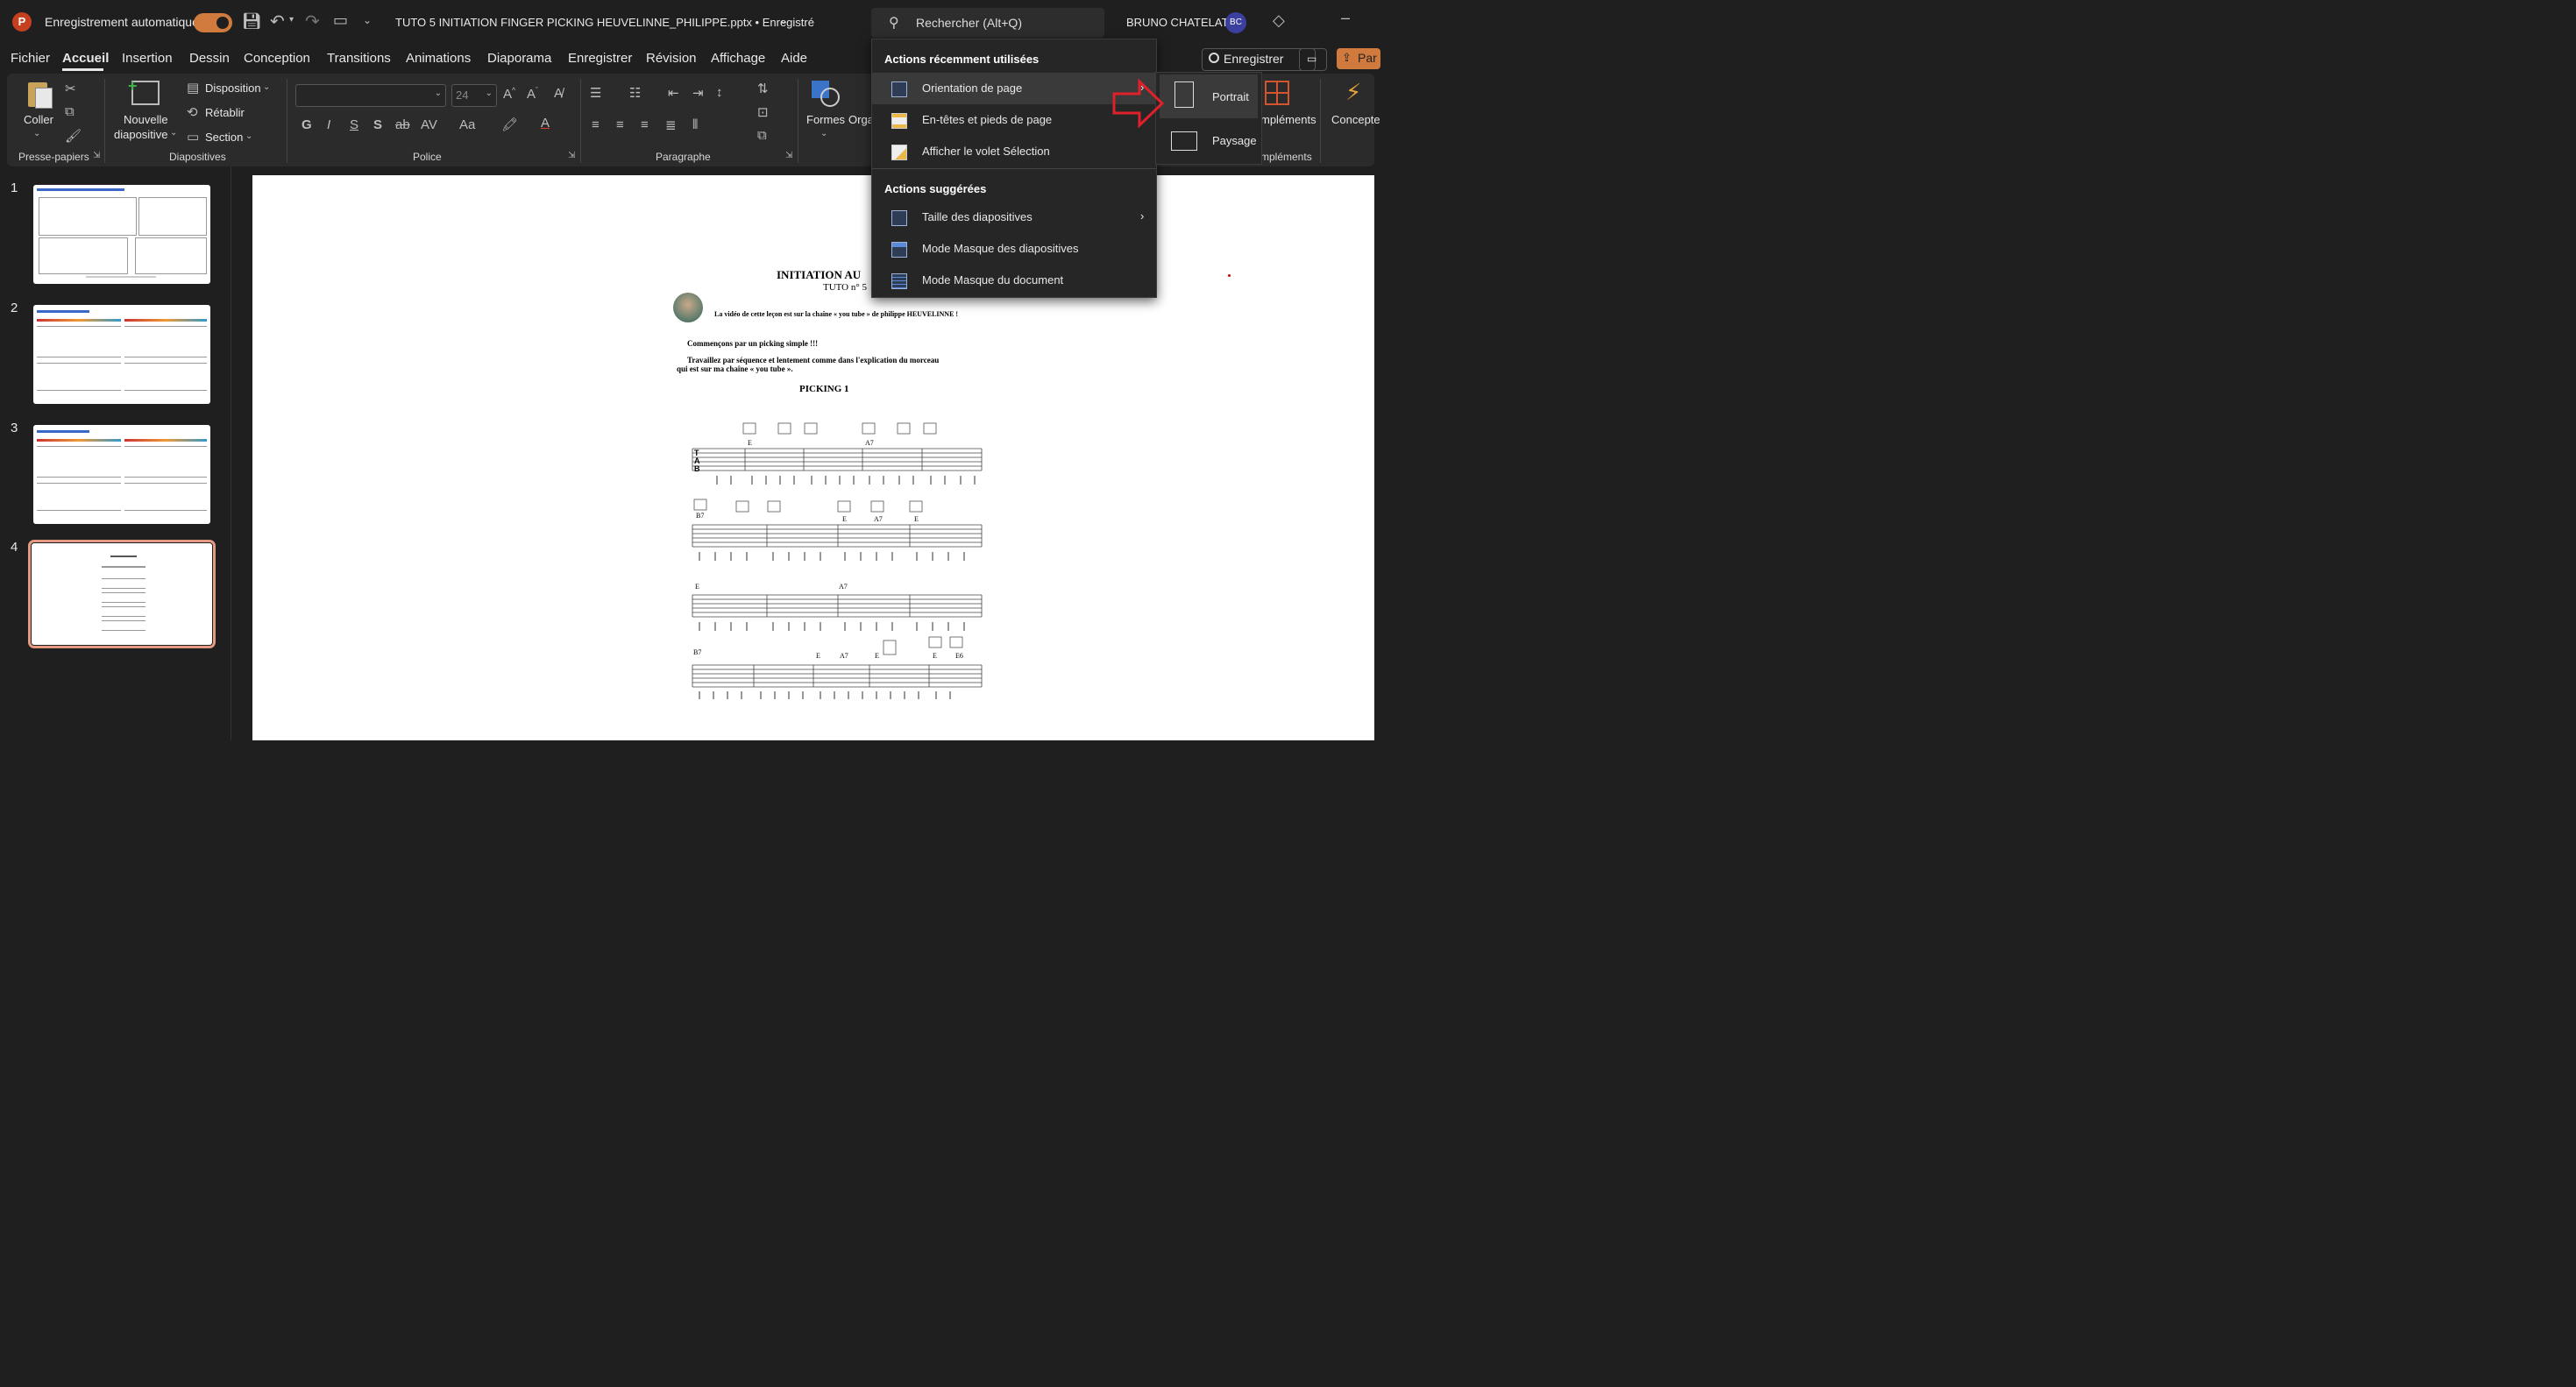 The height and width of the screenshot is (1387, 2576). What do you see at coordinates (509, 125) in the screenshot?
I see `highlight-icon: 🖍︎` at bounding box center [509, 125].